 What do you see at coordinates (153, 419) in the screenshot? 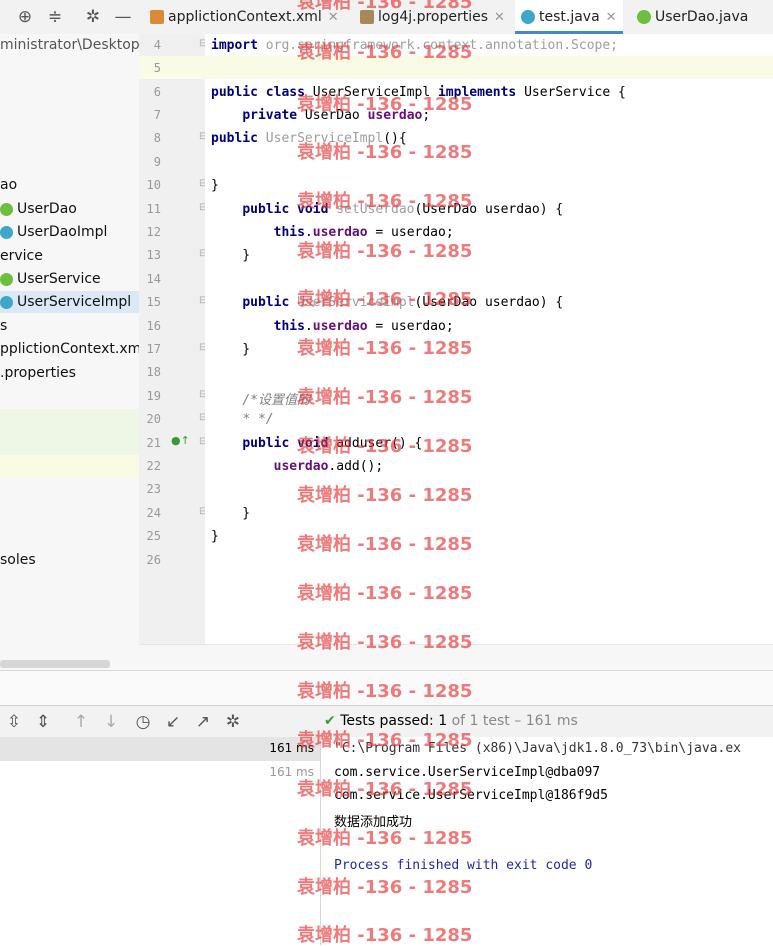
I see `line-number: 20` at bounding box center [153, 419].